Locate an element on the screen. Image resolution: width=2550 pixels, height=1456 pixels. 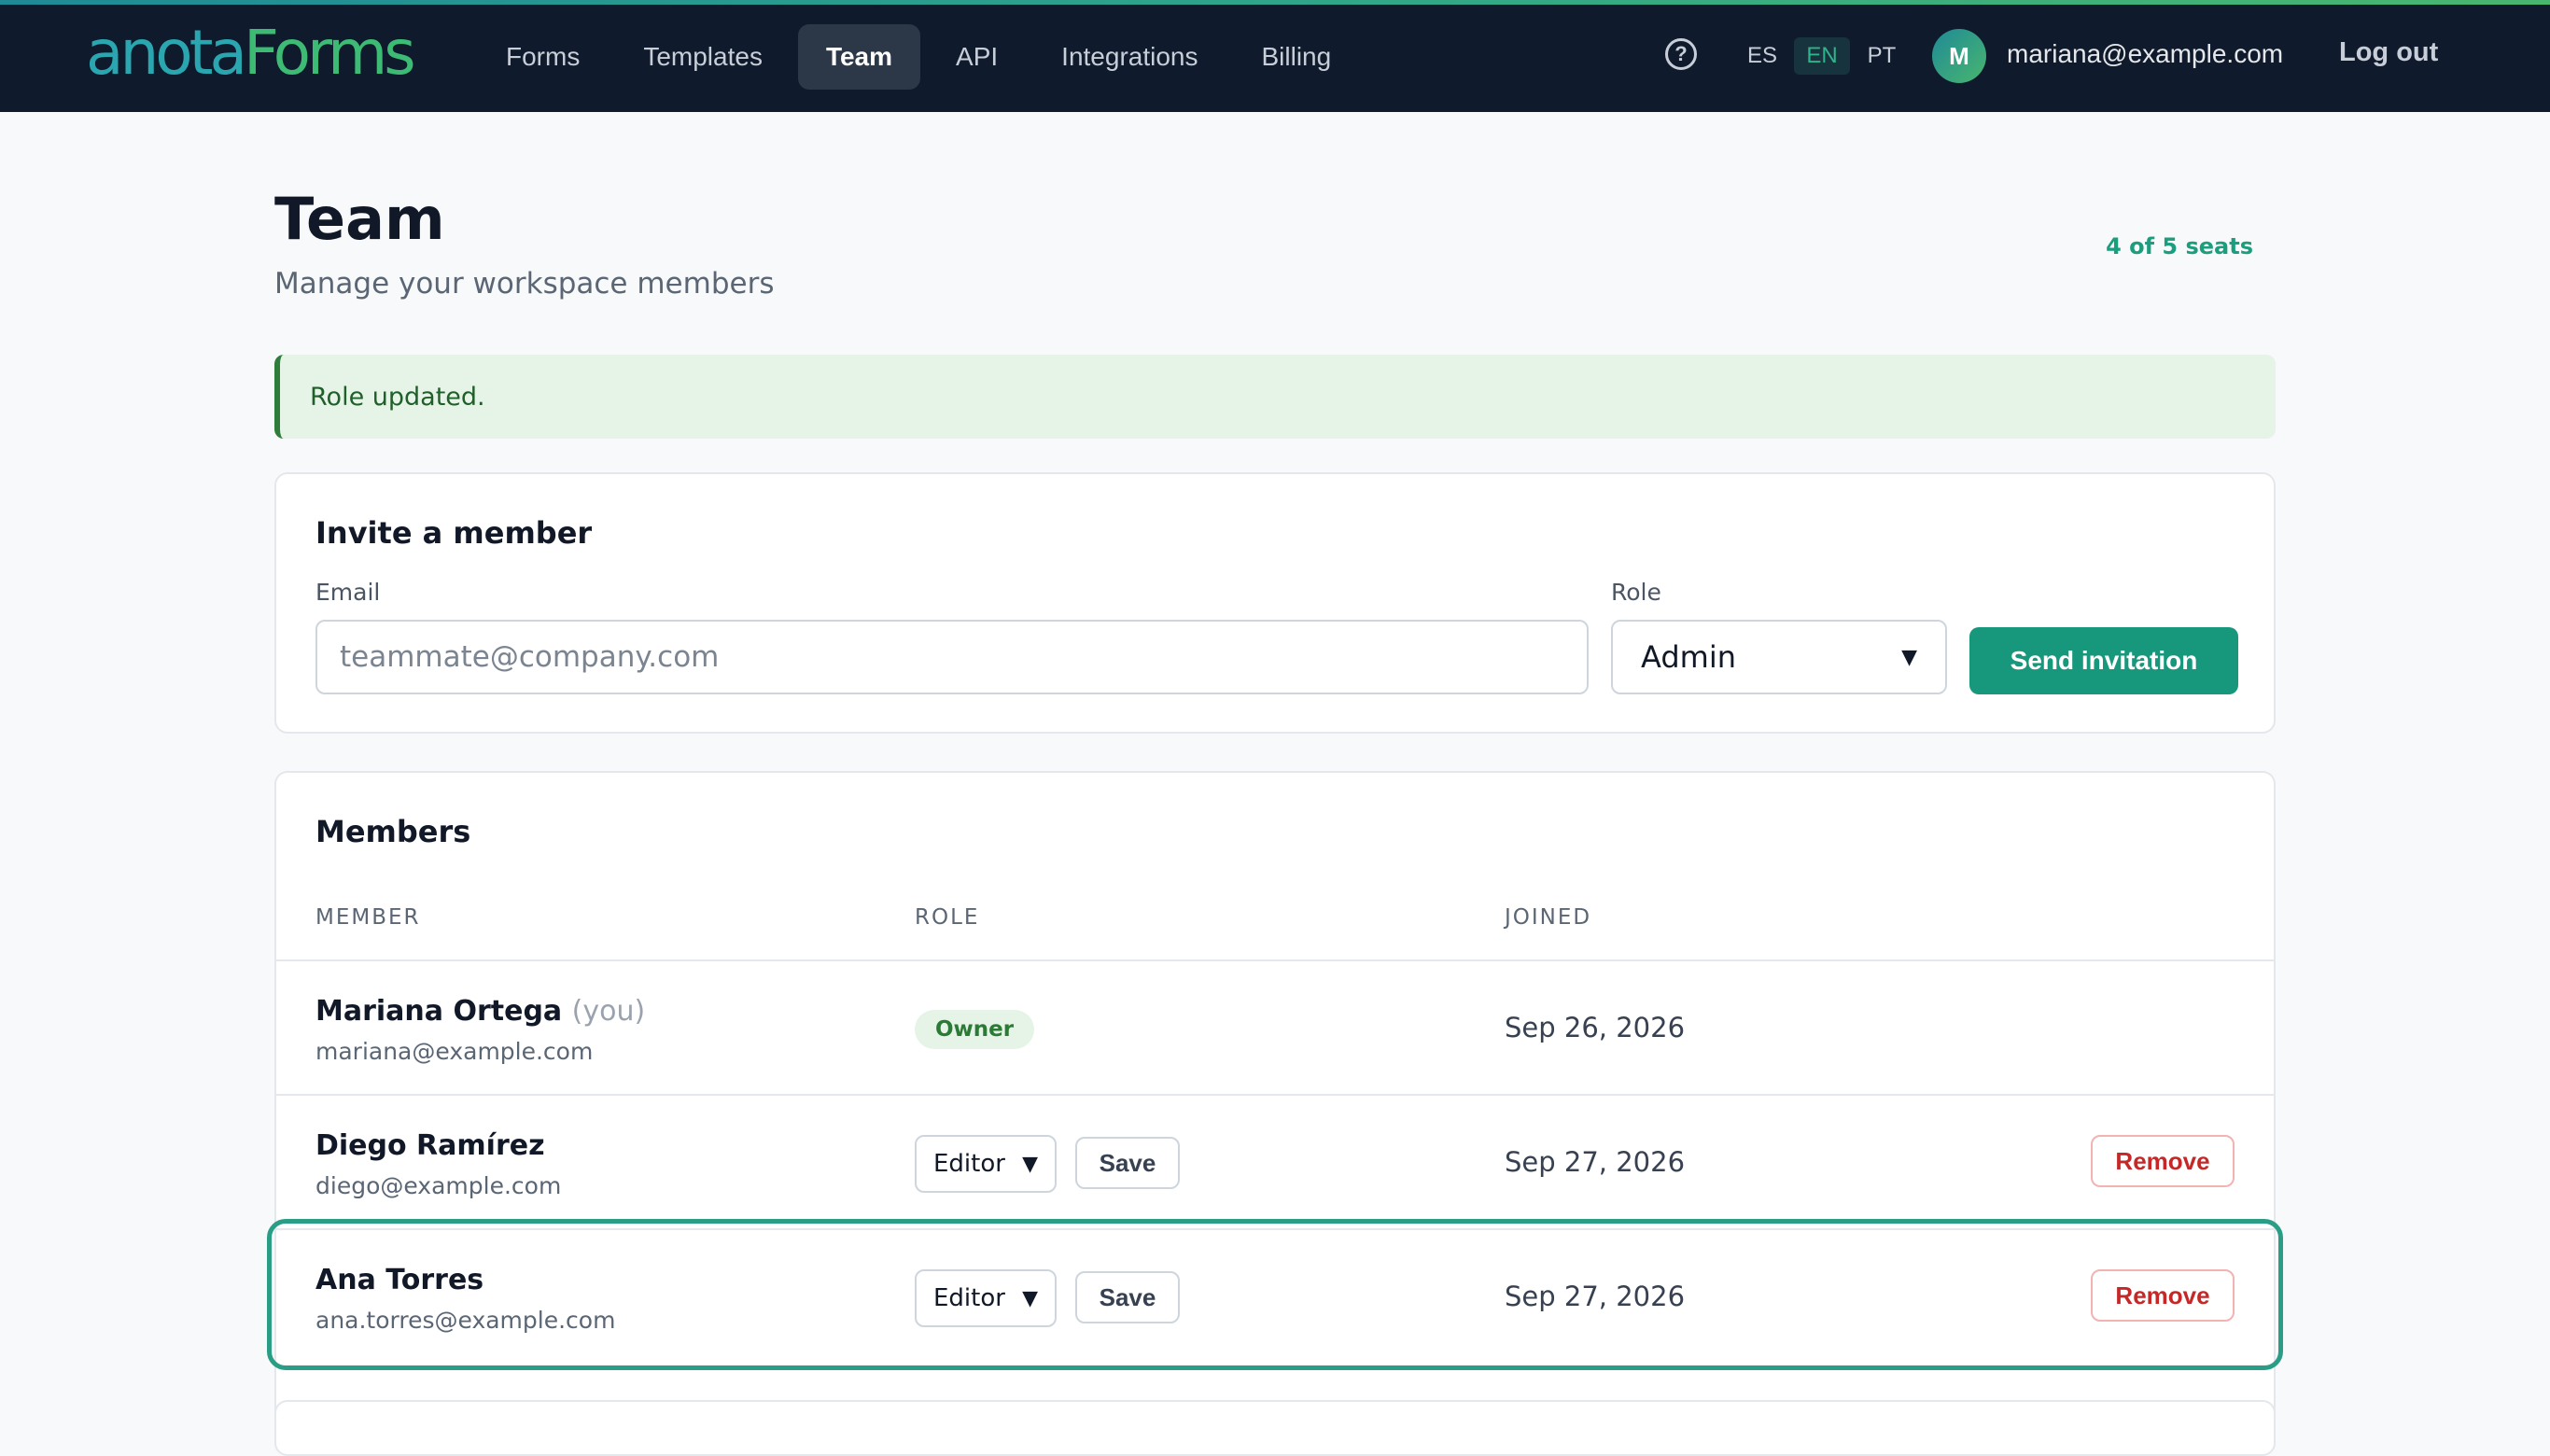
invite-title: Invite a member is located at coordinates (454, 533).